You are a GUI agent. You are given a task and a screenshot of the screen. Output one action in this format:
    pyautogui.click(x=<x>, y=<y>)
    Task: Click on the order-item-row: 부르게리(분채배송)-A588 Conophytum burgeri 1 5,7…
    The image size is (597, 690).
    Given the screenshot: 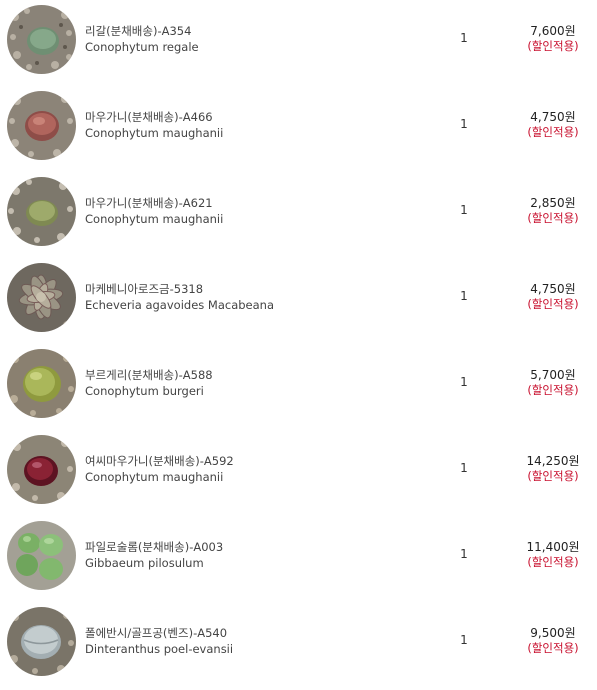 What is the action you would take?
    pyautogui.click(x=298, y=389)
    